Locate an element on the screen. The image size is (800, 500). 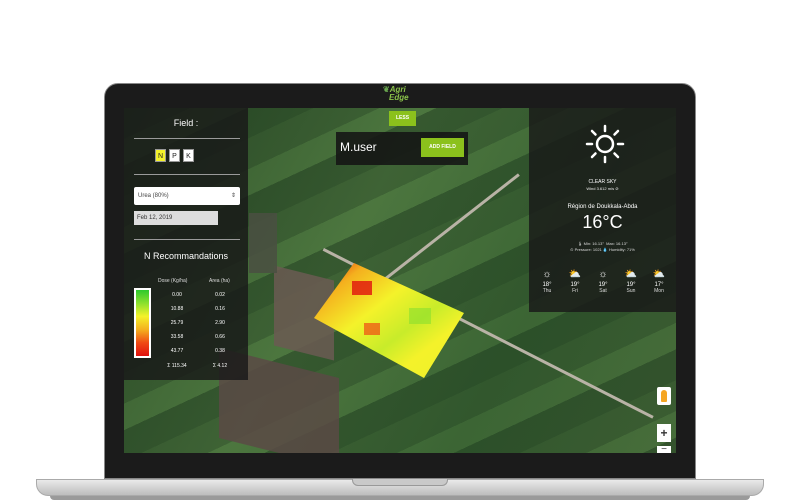
thermometer-icon: 🌡 is located at coordinates (580, 243).